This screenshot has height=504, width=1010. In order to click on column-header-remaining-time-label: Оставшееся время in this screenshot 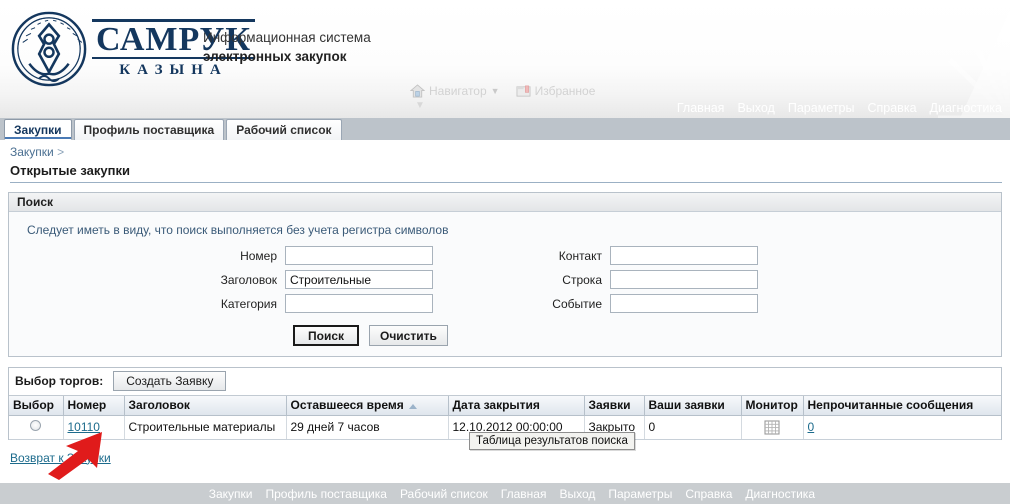, I will do `click(347, 405)`.